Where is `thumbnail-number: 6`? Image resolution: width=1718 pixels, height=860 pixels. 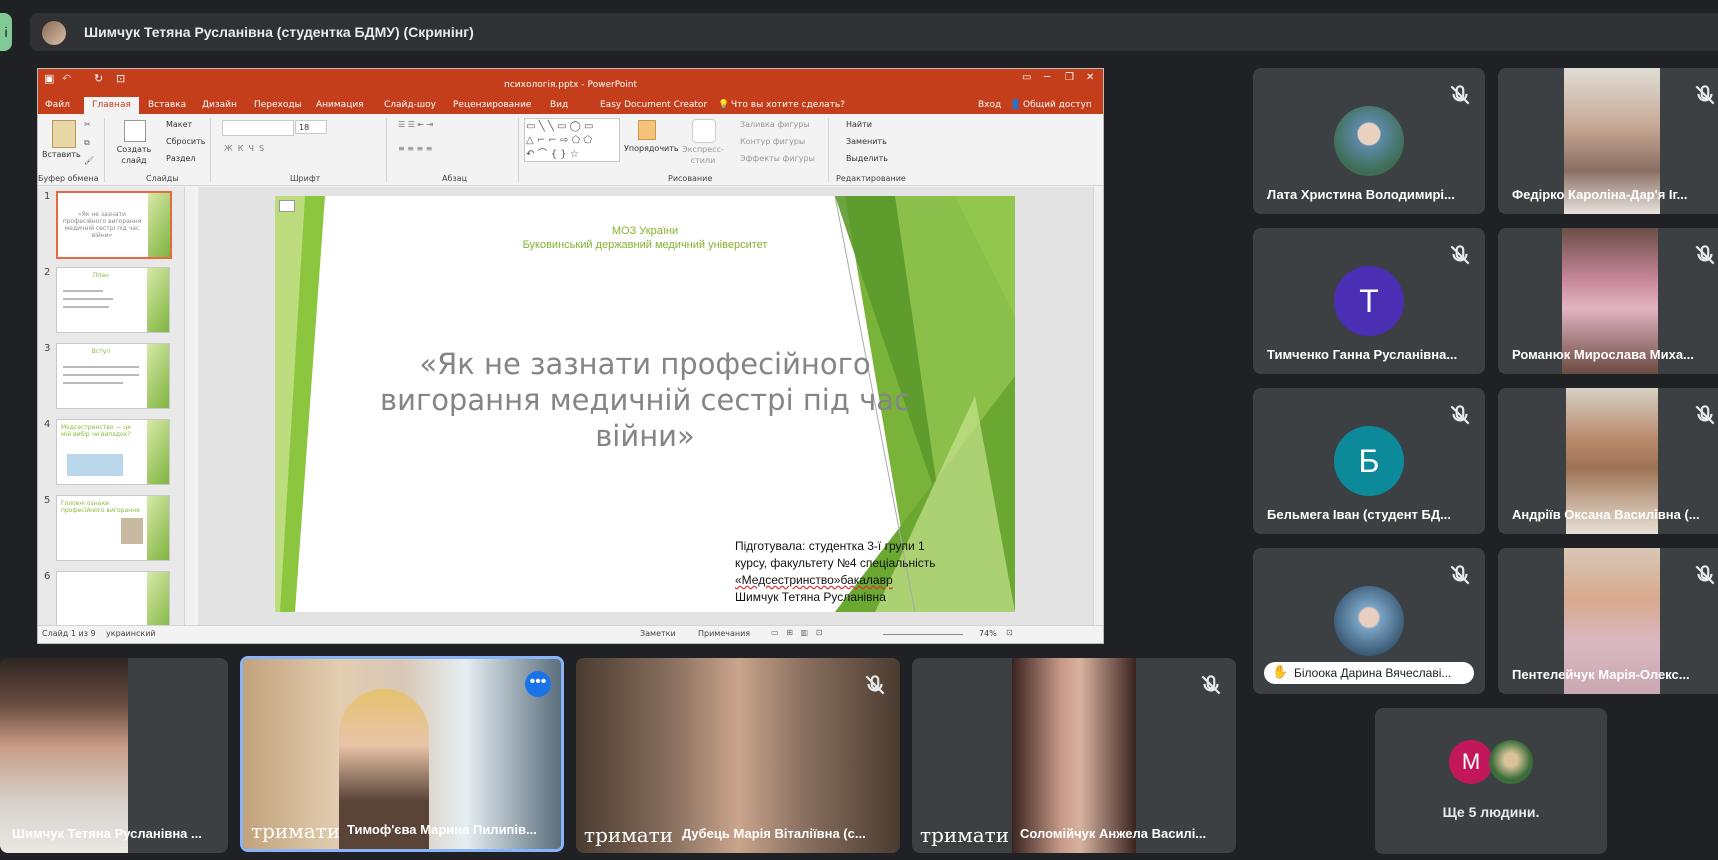
thumbnail-number: 6 is located at coordinates (47, 576).